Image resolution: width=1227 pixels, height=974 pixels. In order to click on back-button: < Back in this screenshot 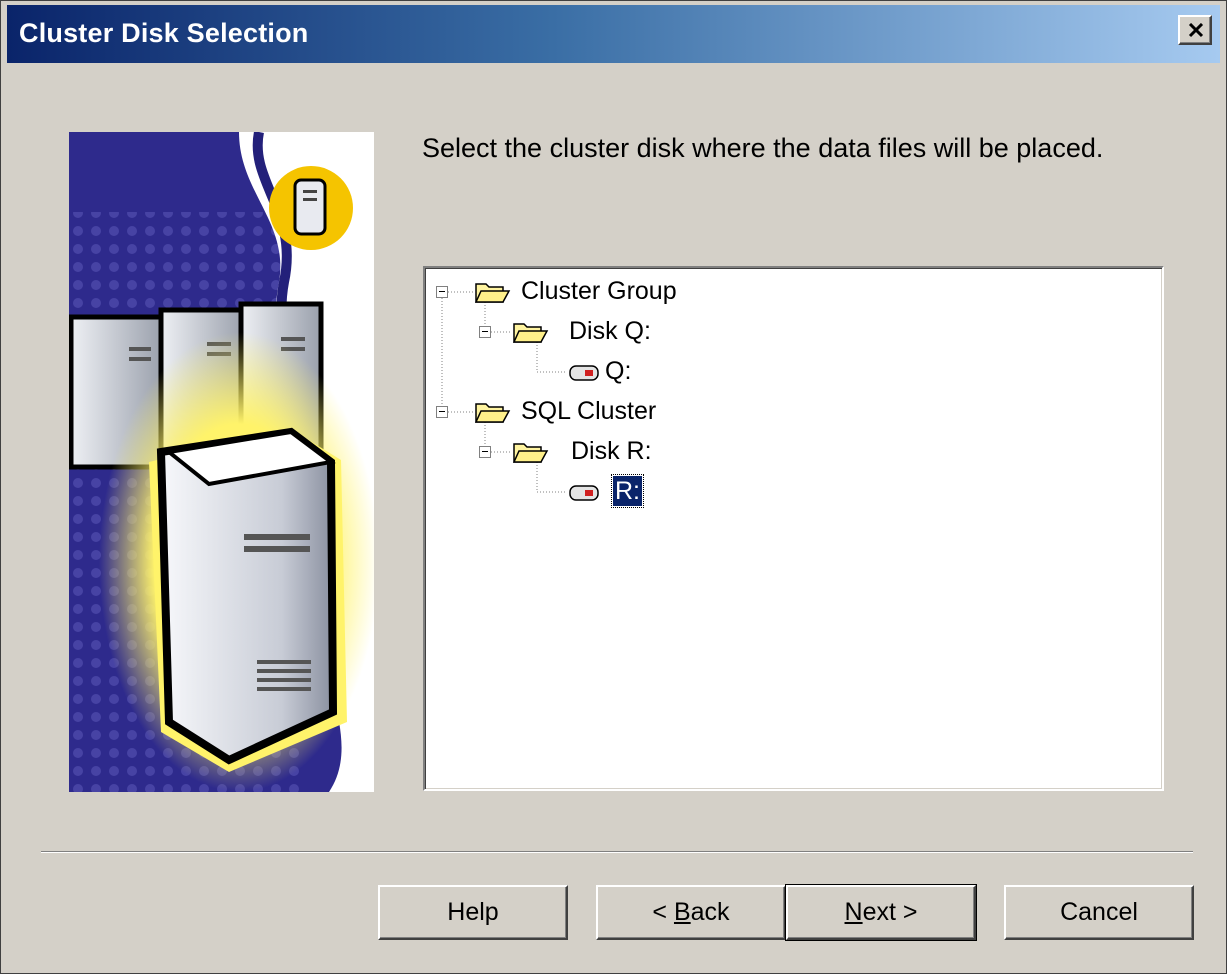, I will do `click(691, 912)`.